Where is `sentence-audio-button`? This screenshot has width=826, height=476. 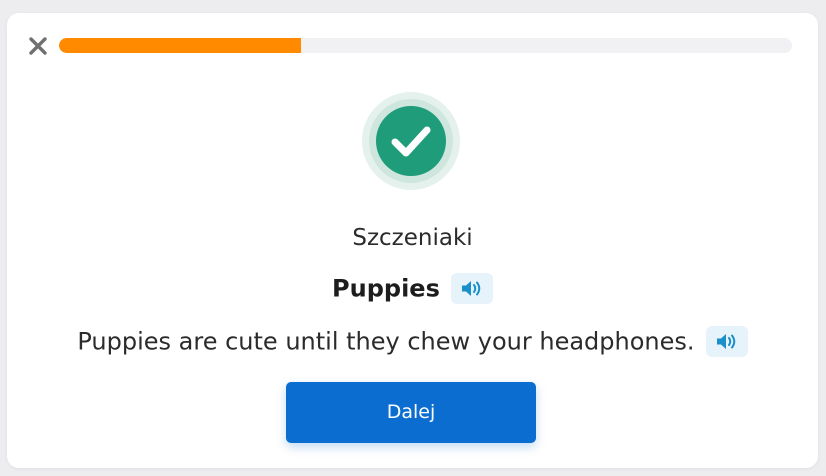
sentence-audio-button is located at coordinates (726, 341).